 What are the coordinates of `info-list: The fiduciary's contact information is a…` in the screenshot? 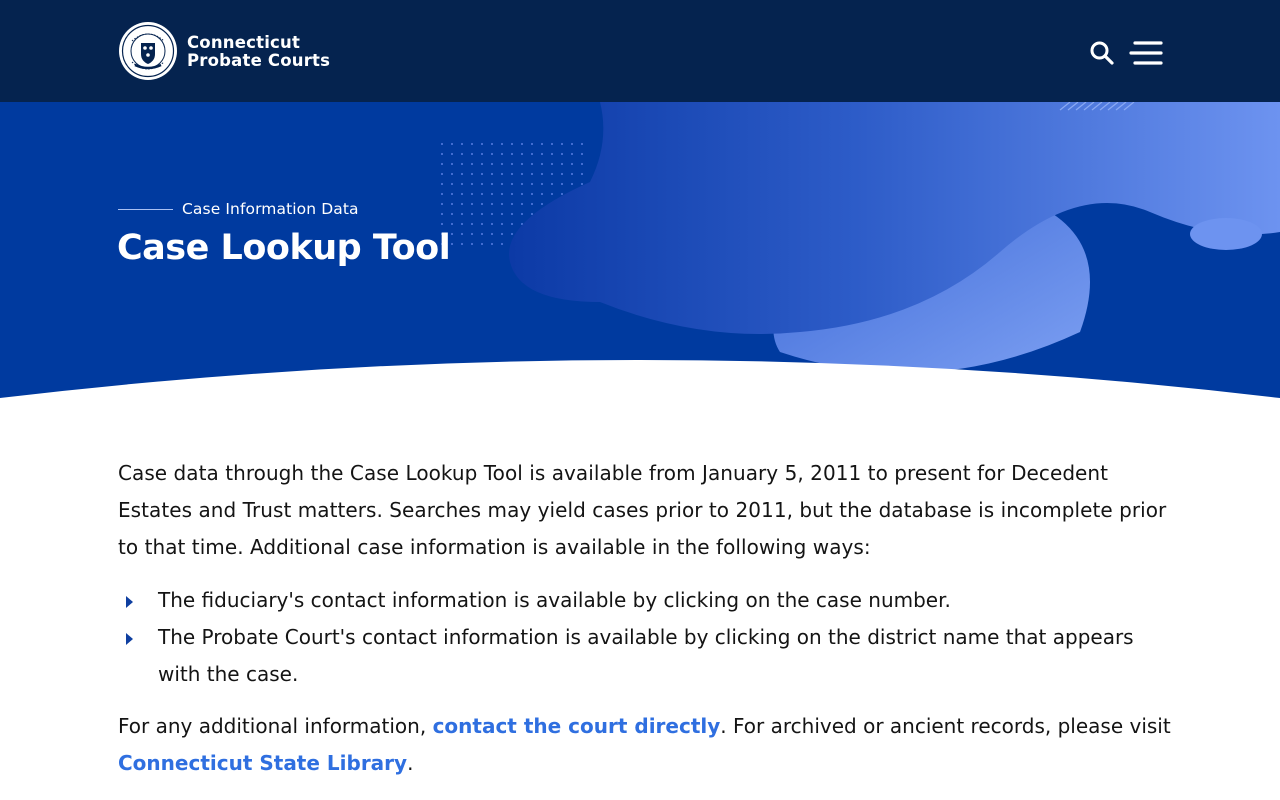 It's located at (648, 637).